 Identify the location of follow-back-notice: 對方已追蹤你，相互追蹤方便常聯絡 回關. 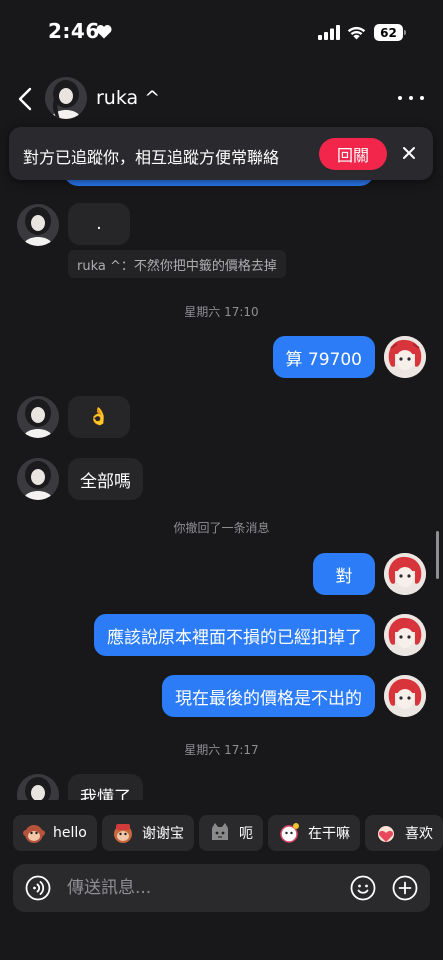
(221, 153).